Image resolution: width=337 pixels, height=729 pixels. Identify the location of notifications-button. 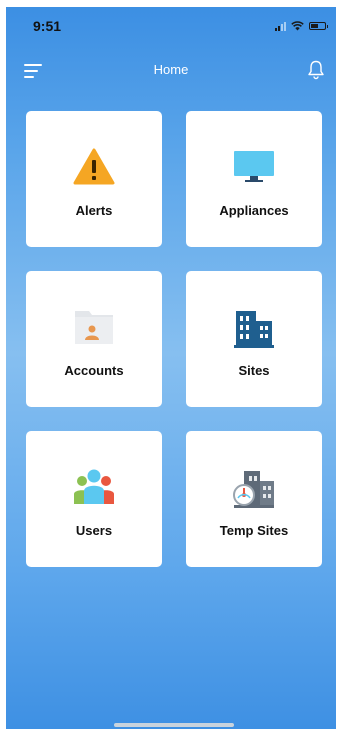
(316, 70).